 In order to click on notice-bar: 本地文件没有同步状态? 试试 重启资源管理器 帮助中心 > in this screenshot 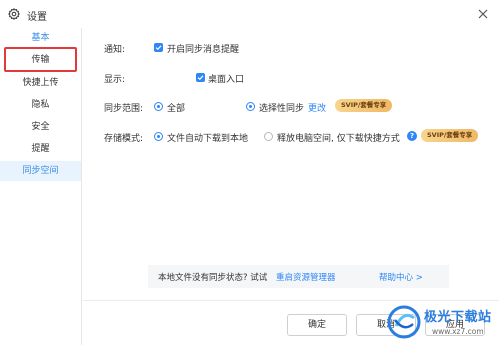, I will do `click(298, 276)`.